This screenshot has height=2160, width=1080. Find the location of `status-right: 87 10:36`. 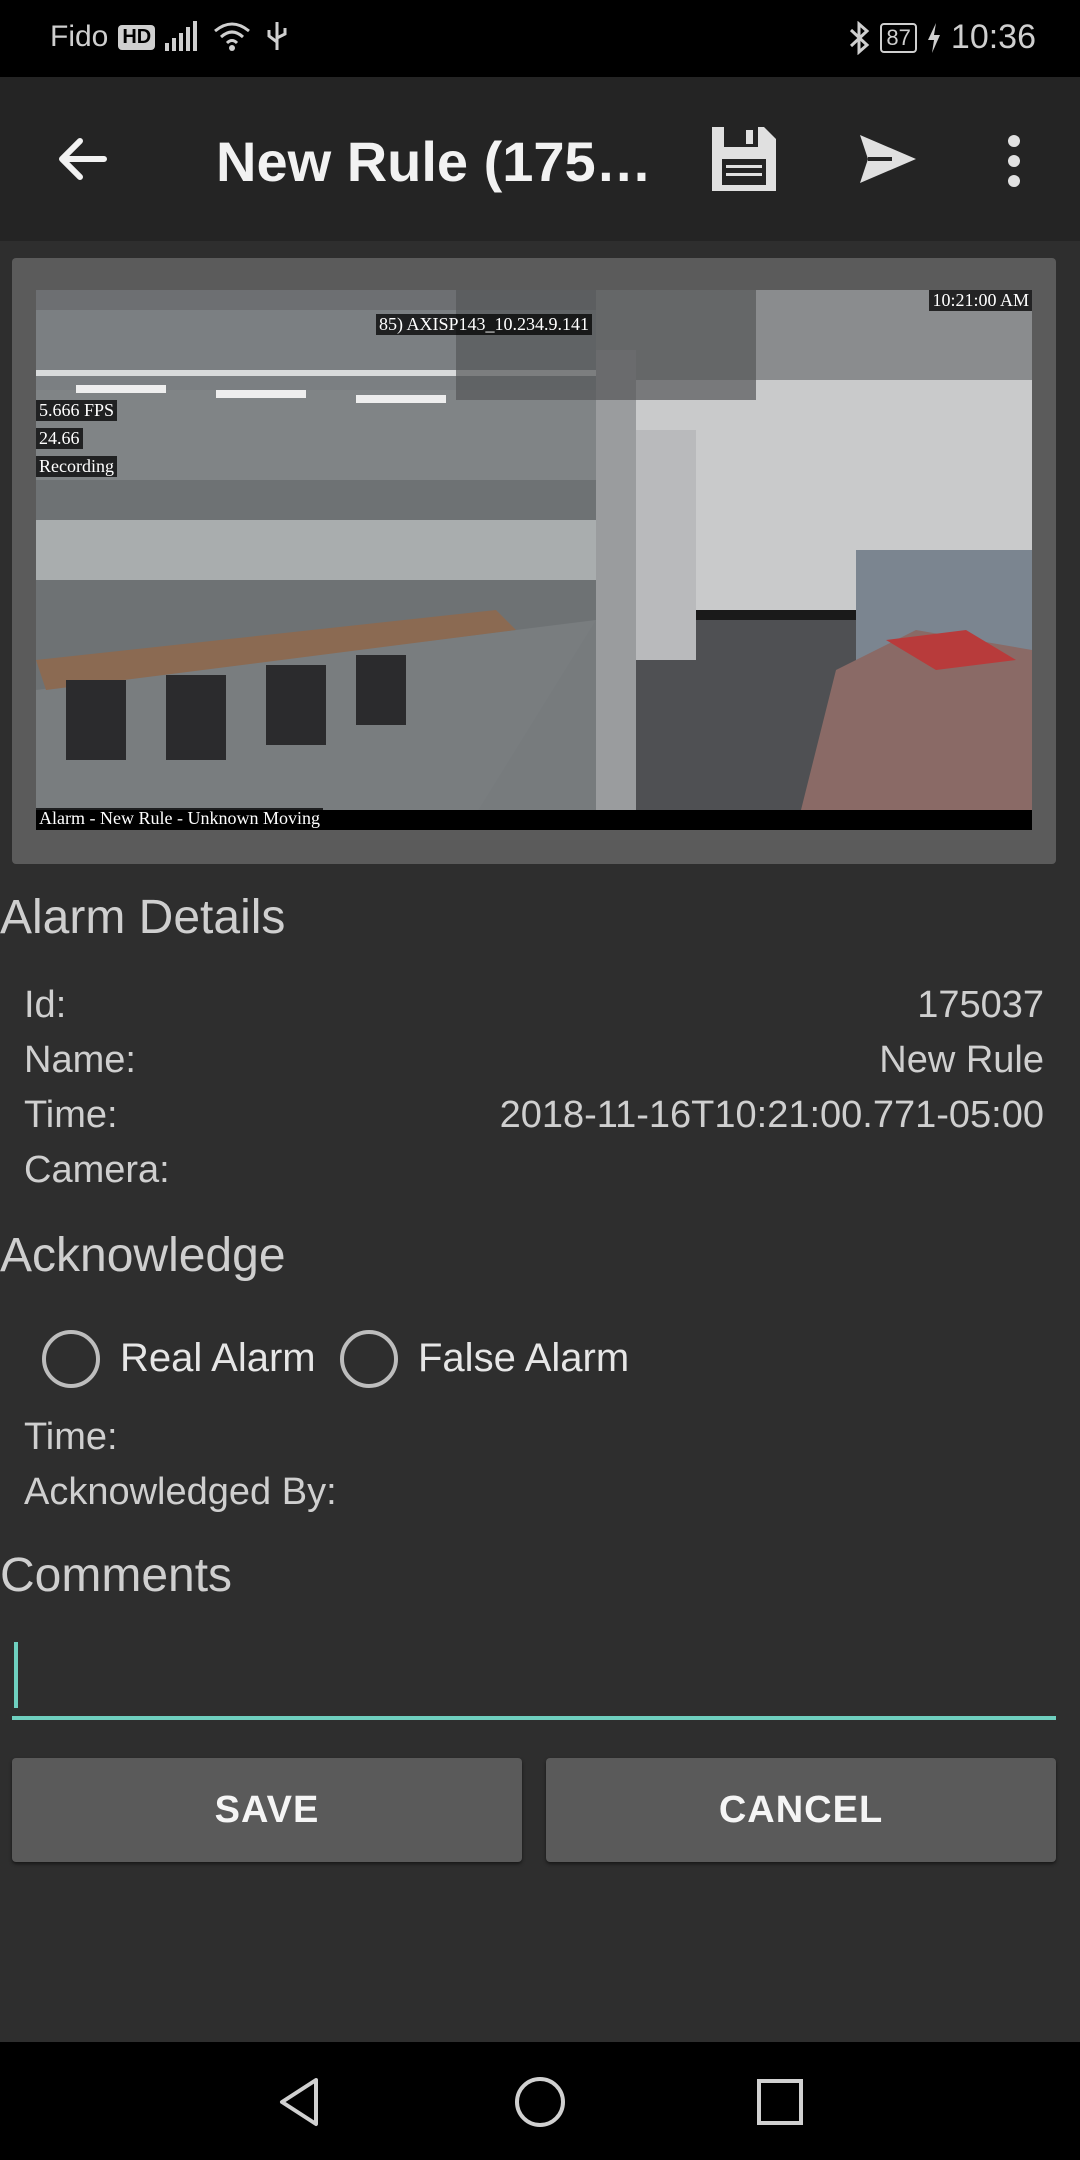

status-right: 87 10:36 is located at coordinates (942, 37).